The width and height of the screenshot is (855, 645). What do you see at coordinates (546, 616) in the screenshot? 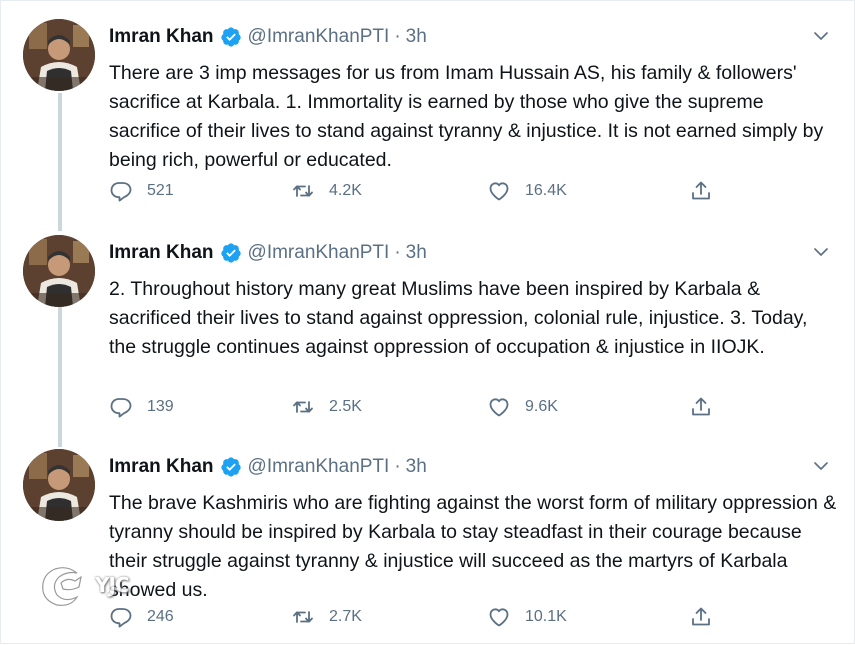
I see `like-count: 10.1K` at bounding box center [546, 616].